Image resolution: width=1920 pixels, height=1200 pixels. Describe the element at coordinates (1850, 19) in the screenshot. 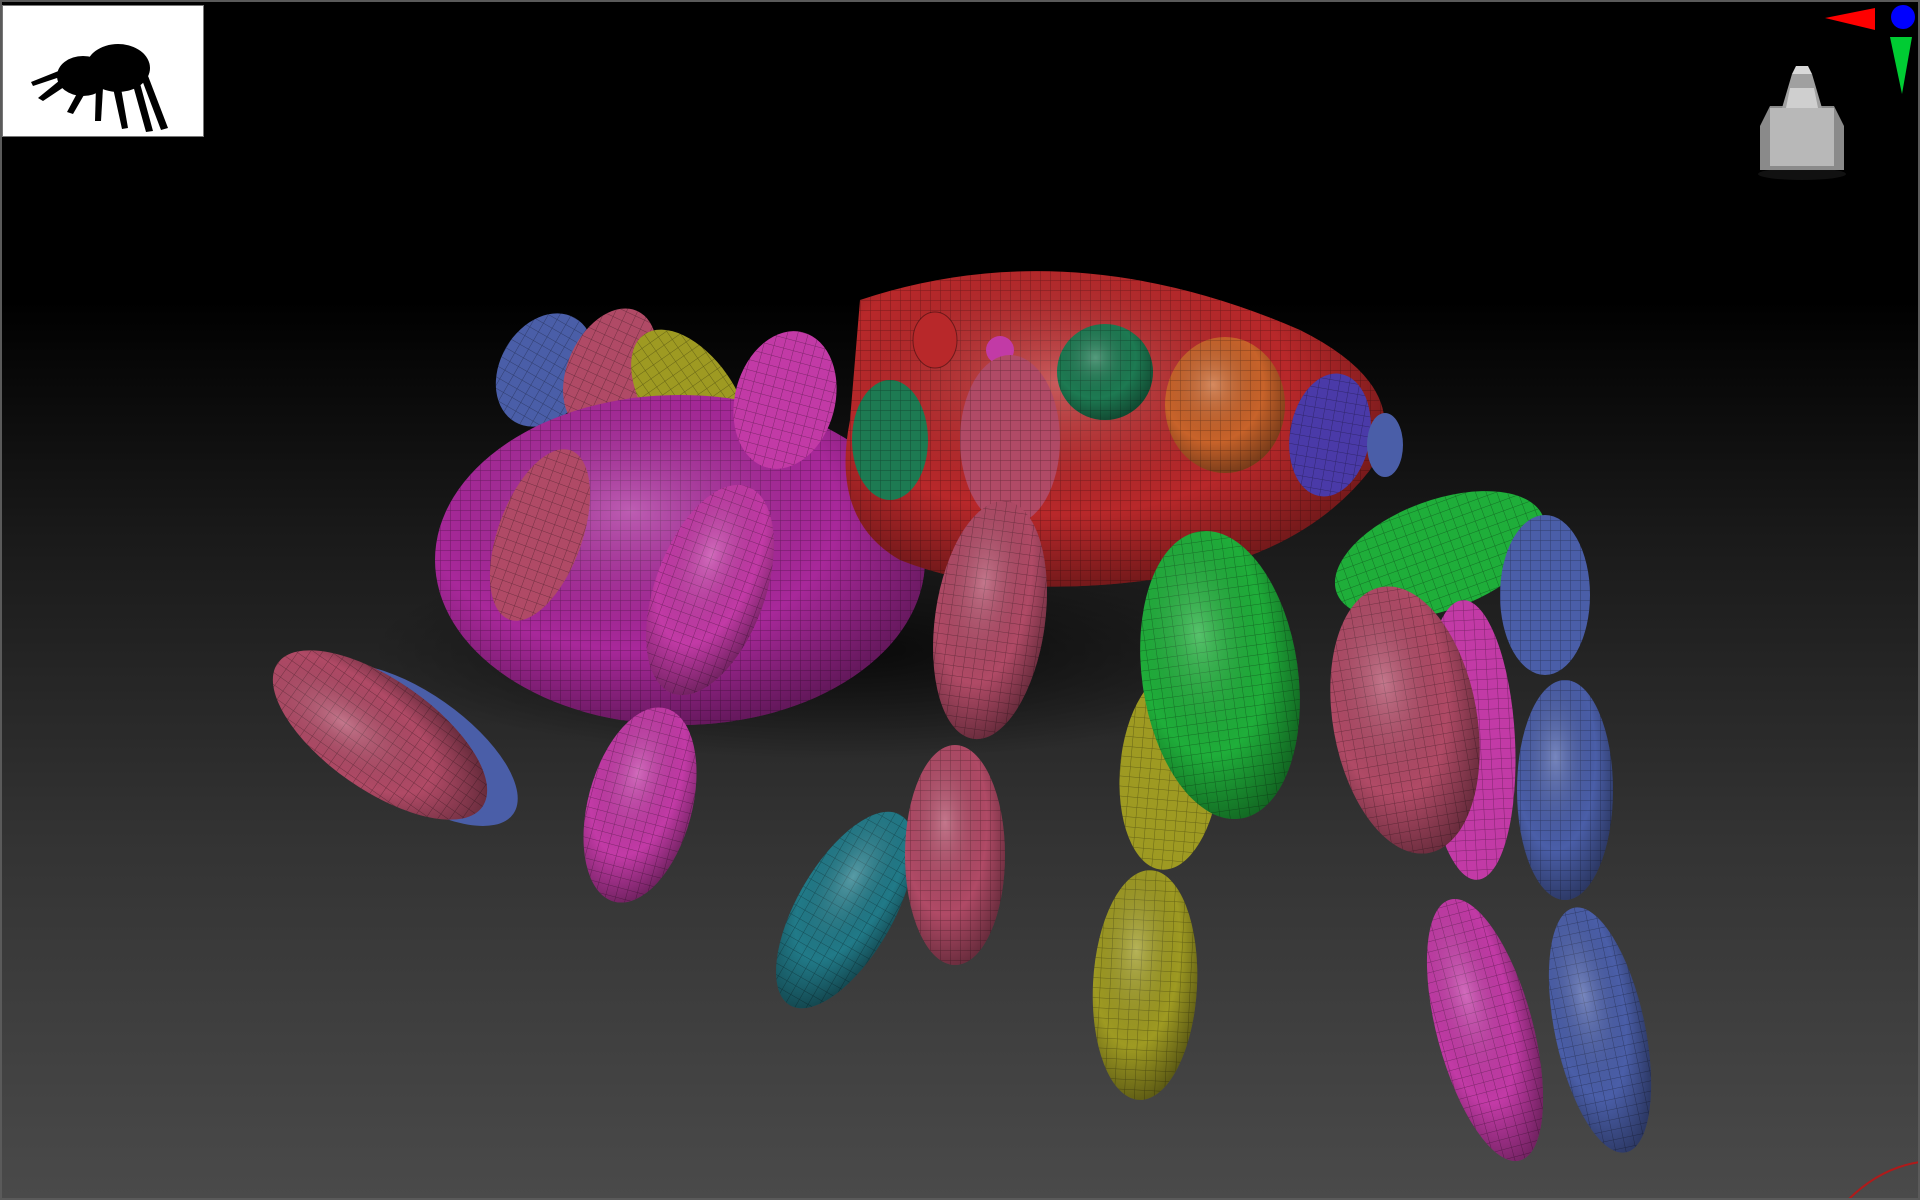

I see `x-axis-arrow` at that location.